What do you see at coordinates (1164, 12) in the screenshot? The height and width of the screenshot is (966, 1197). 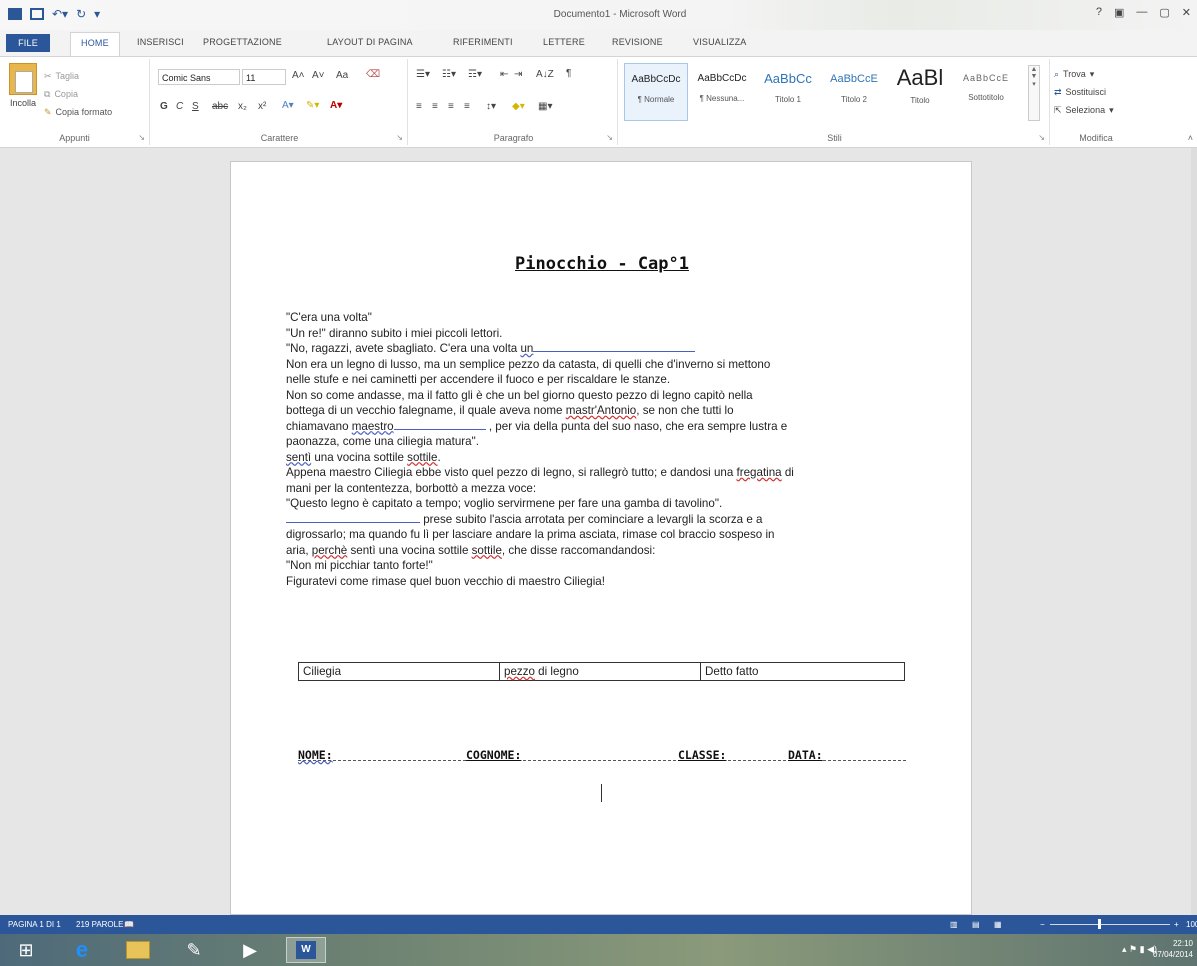 I see `maximize-button: ▢` at bounding box center [1164, 12].